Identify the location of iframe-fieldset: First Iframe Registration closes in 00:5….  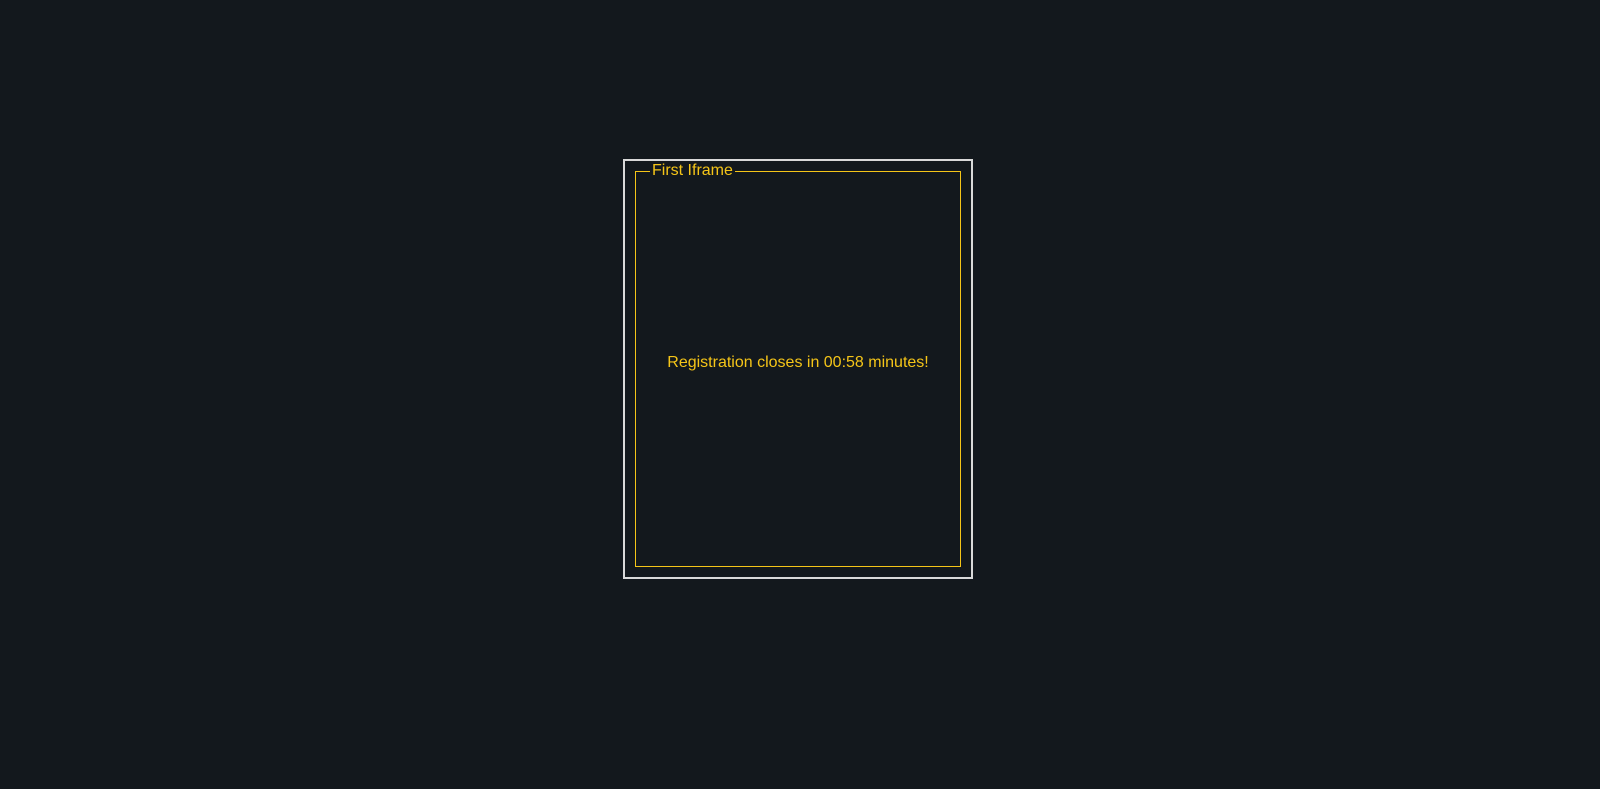
(798, 364).